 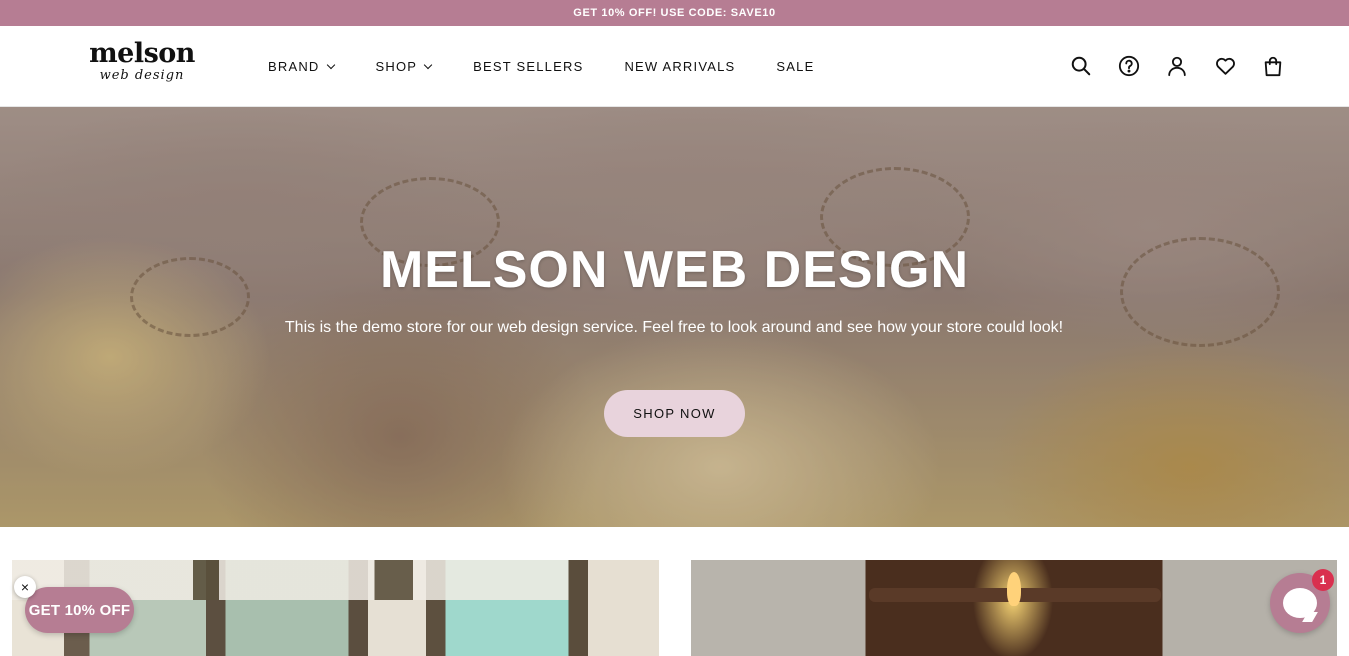 I want to click on store-logo: melson web design, so click(x=142, y=66).